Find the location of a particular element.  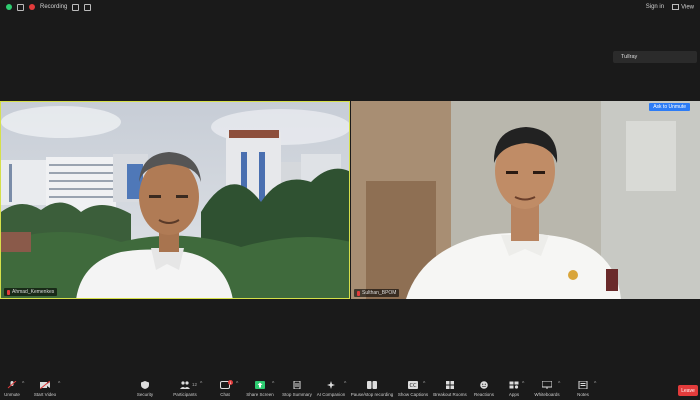

share-screen-button: Share Screen is located at coordinates (260, 389).